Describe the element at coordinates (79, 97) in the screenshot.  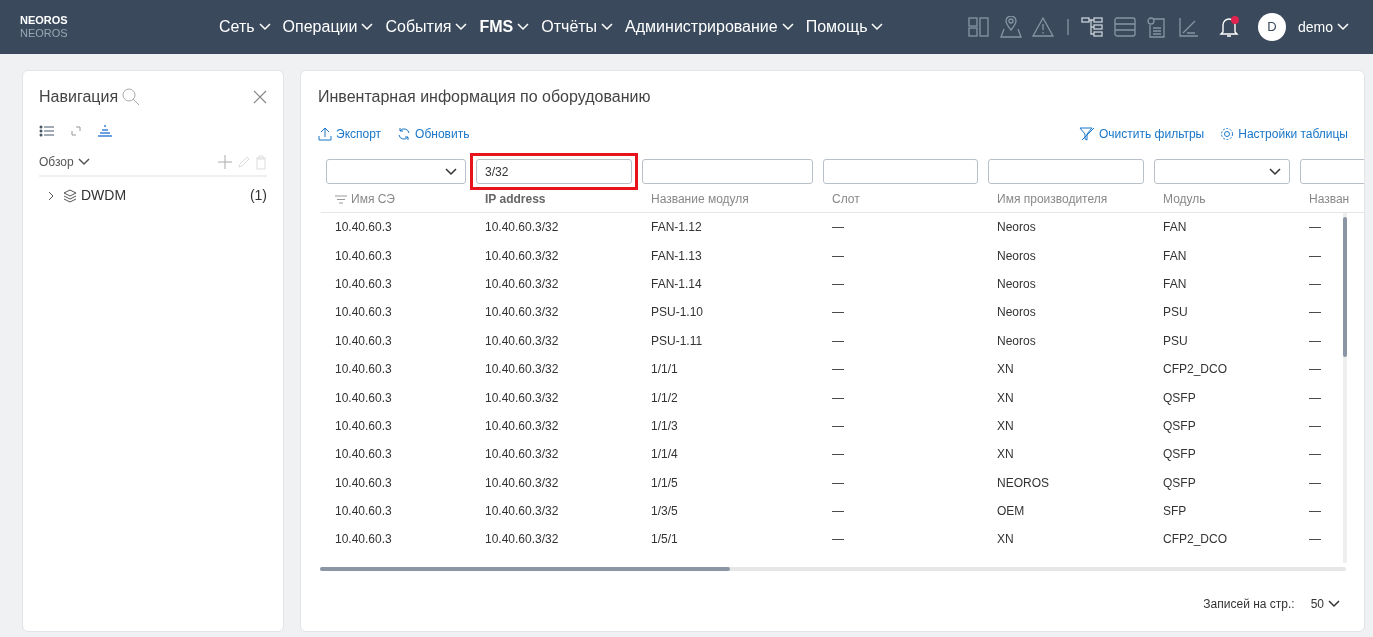
I see `panel-title: Навигация` at that location.